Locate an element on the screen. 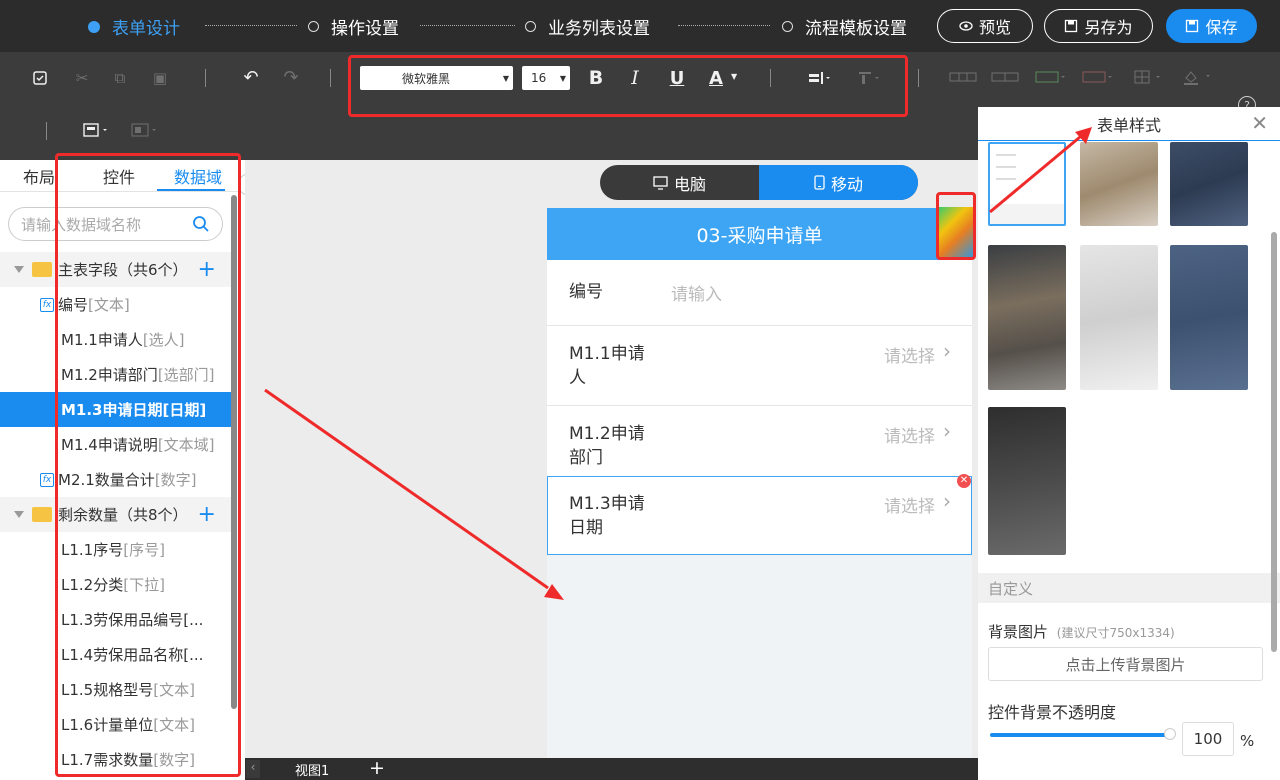 The image size is (1280, 780). formula-icon: fx is located at coordinates (47, 304).